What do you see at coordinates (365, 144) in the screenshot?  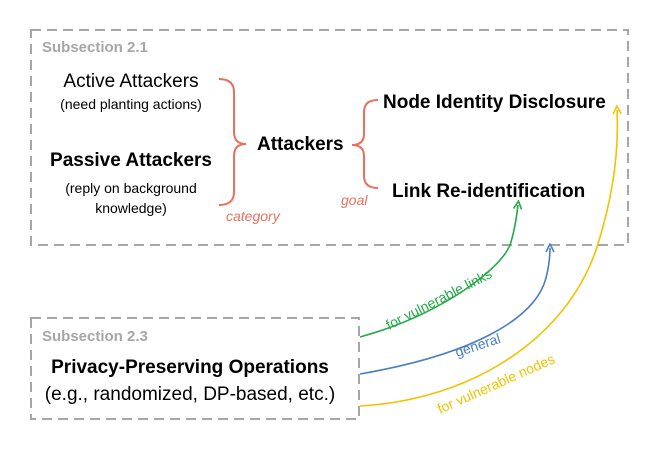 I see `goal-bracket` at bounding box center [365, 144].